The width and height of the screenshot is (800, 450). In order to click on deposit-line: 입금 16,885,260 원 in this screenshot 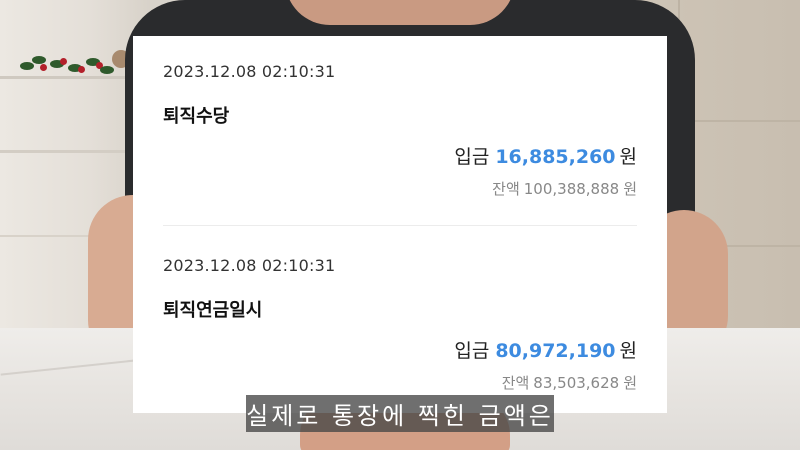, I will do `click(545, 155)`.